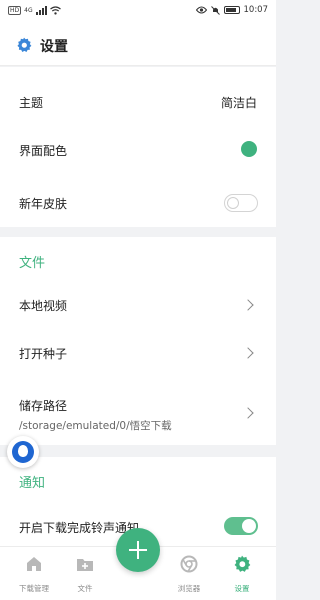  What do you see at coordinates (138, 353) in the screenshot?
I see `open-seed-row: 打开种子` at bounding box center [138, 353].